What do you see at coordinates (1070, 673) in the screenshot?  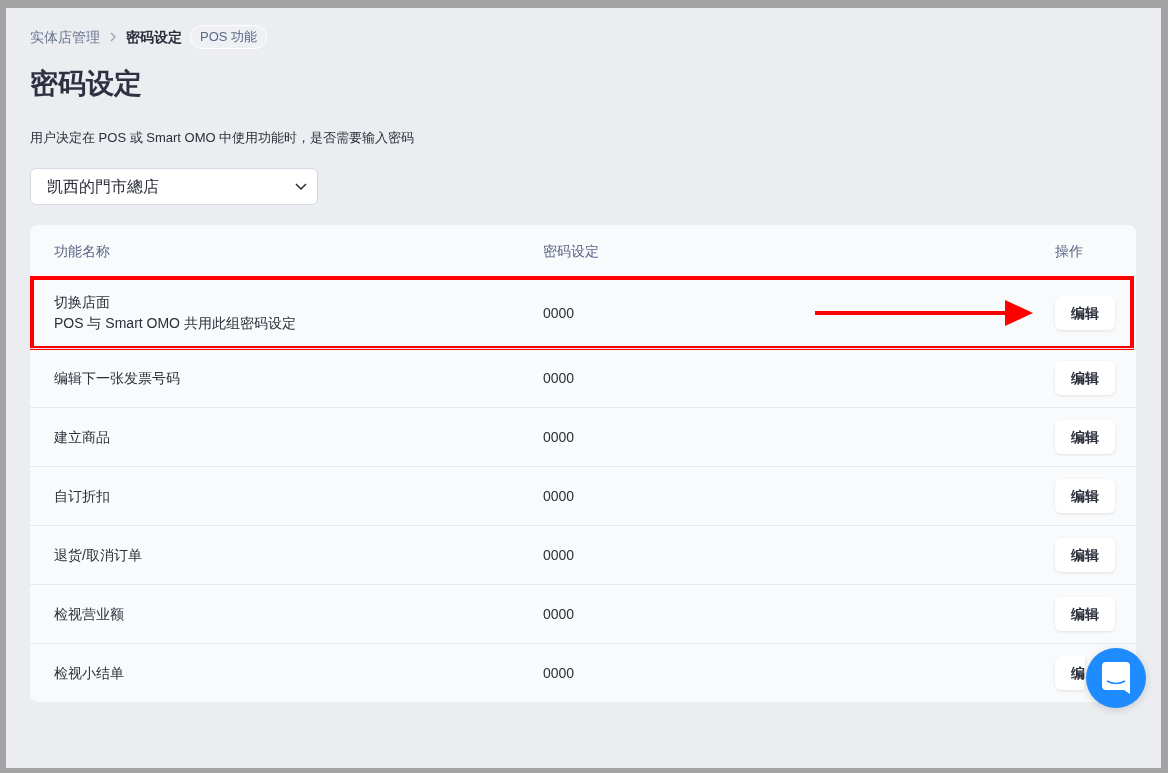 I see `edit-button: 编` at bounding box center [1070, 673].